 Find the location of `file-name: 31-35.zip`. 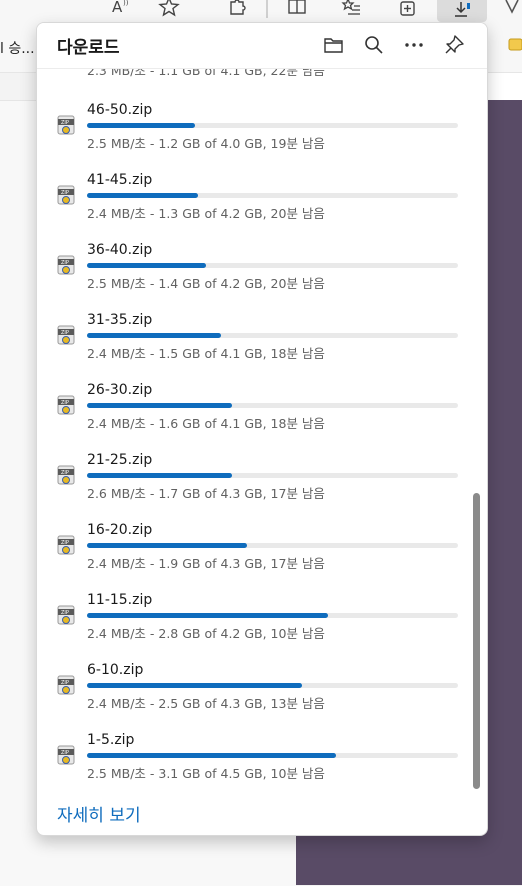

file-name: 31-35.zip is located at coordinates (119, 320).